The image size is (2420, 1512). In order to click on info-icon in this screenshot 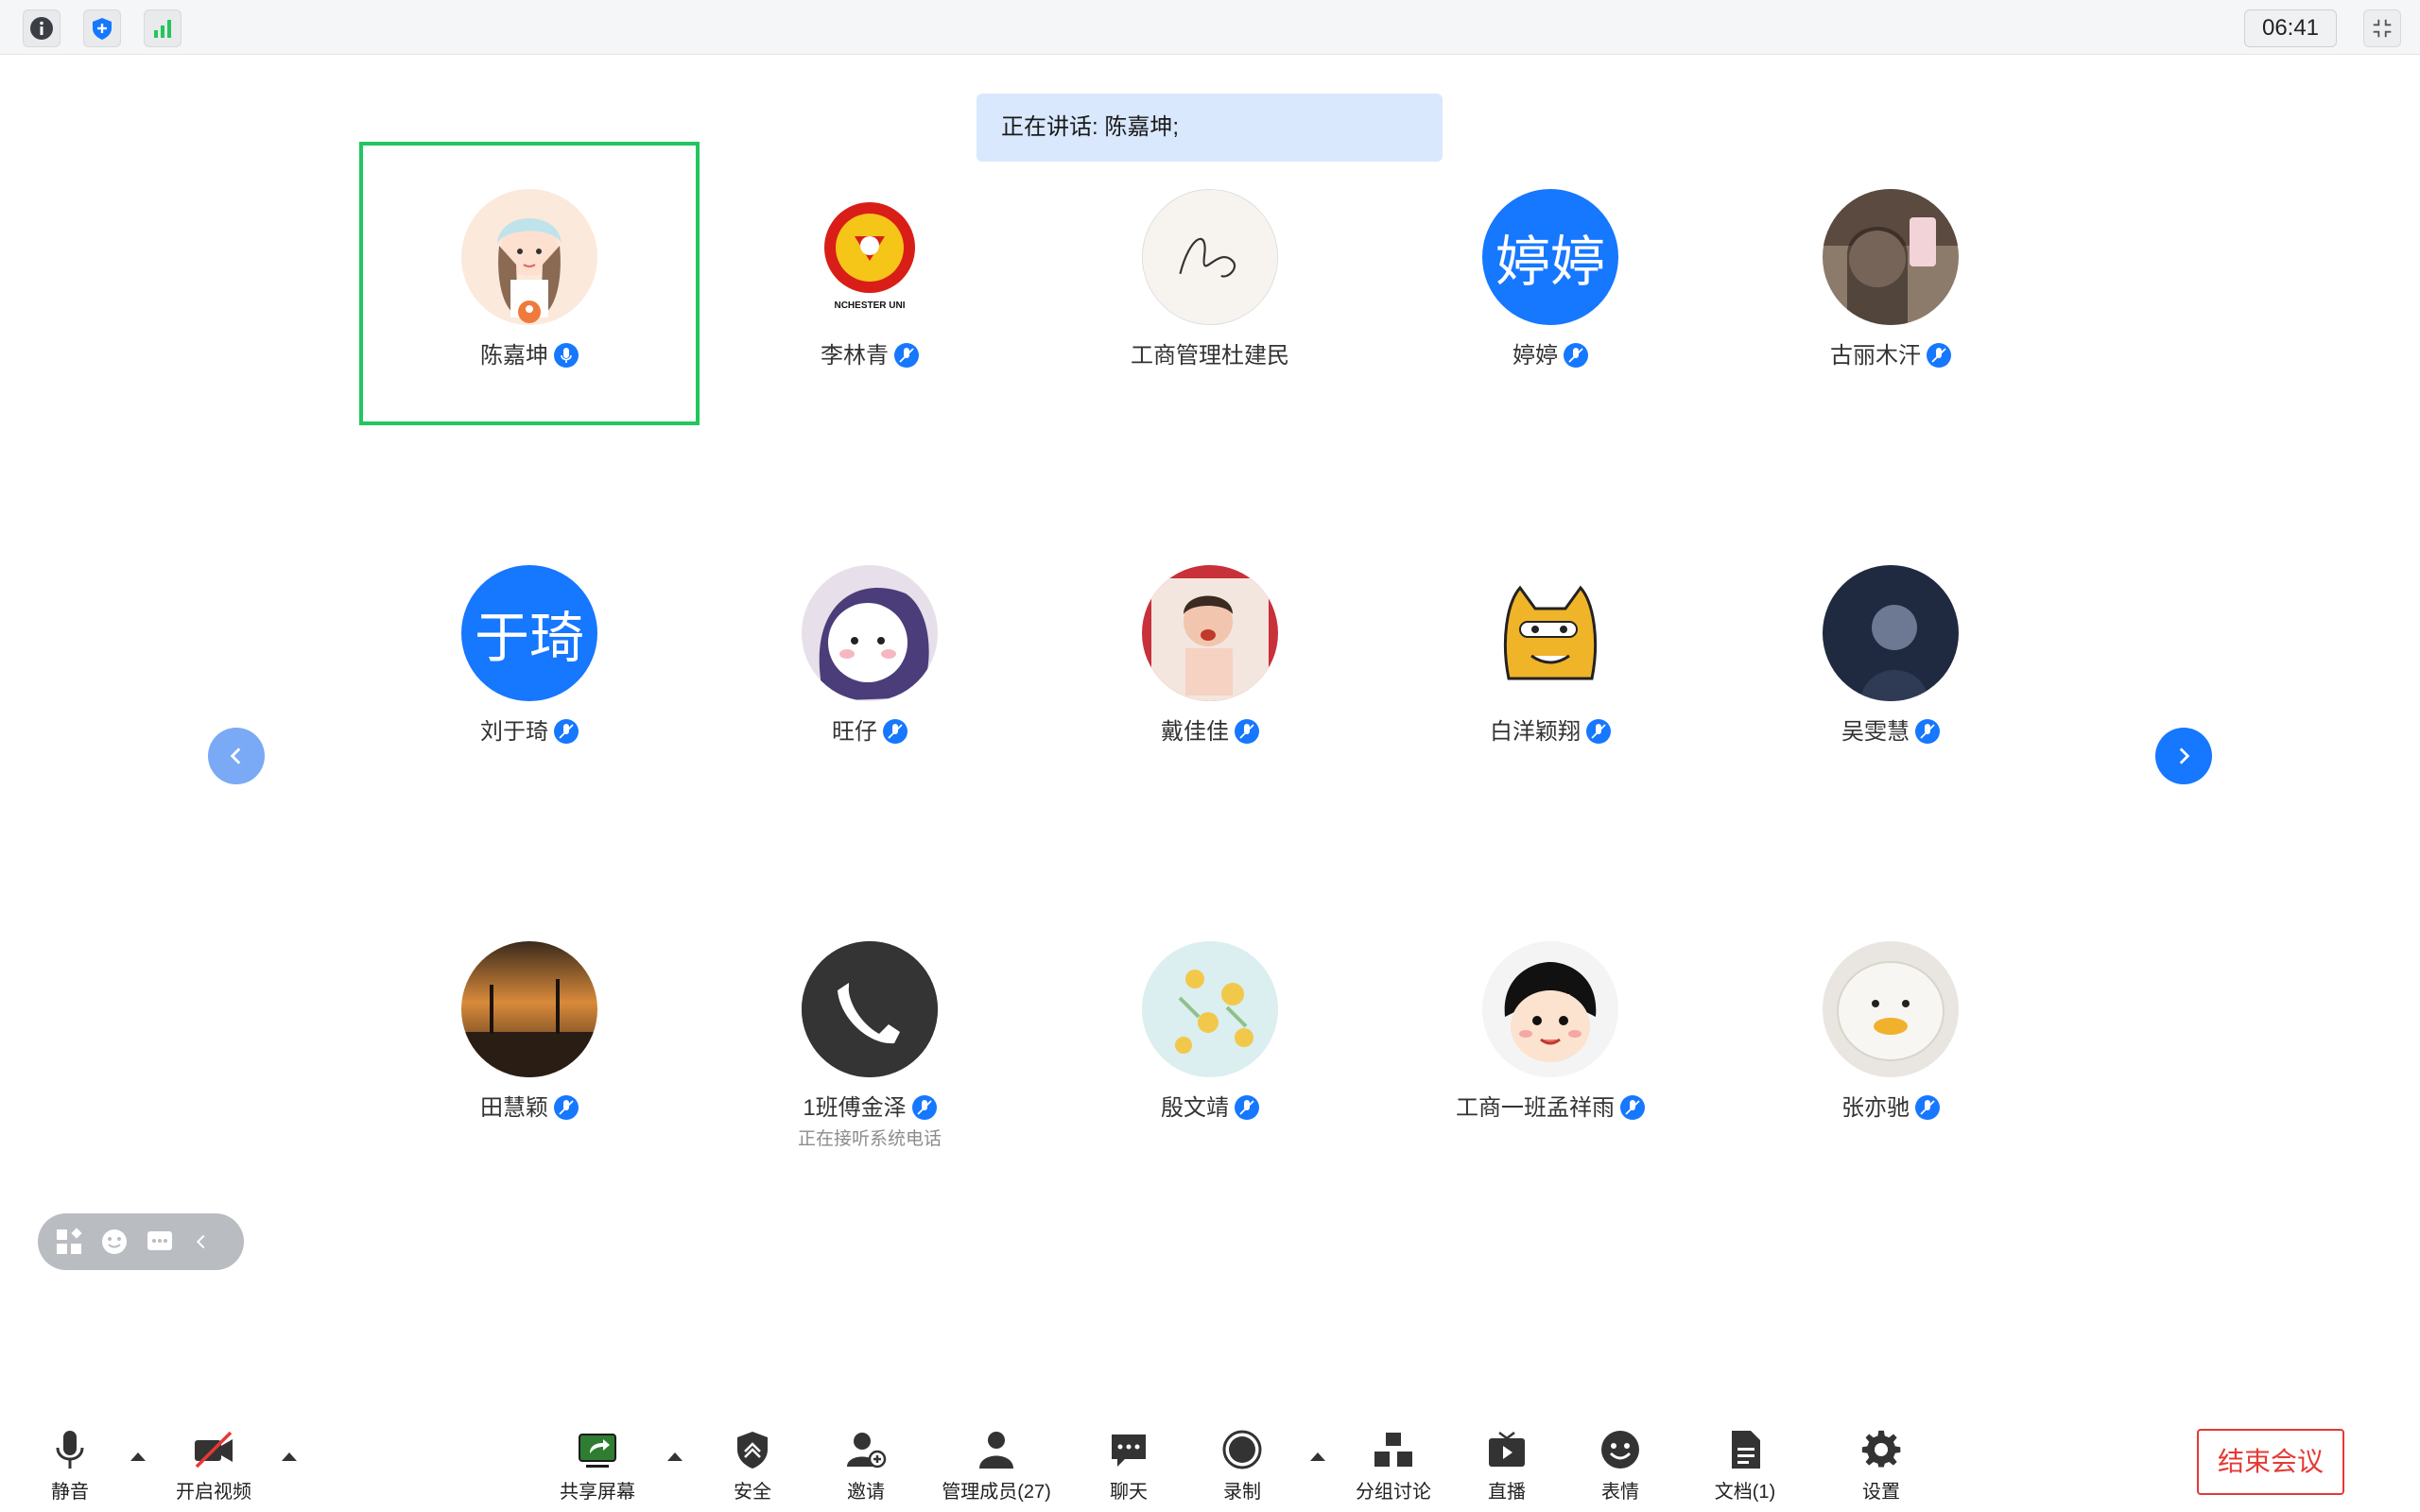, I will do `click(41, 28)`.